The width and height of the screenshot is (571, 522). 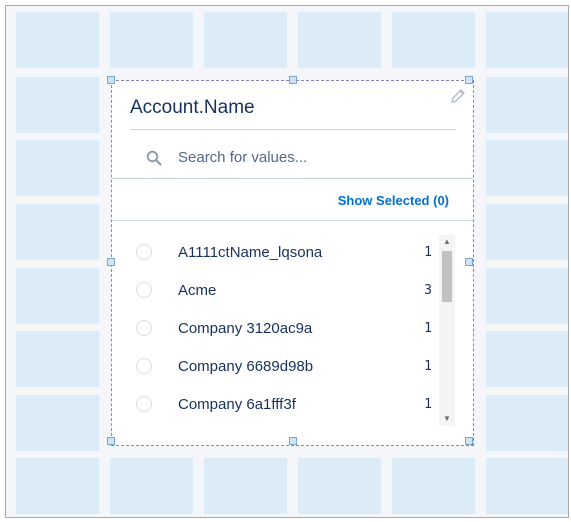 What do you see at coordinates (197, 290) in the screenshot?
I see `list-item-label: Acme` at bounding box center [197, 290].